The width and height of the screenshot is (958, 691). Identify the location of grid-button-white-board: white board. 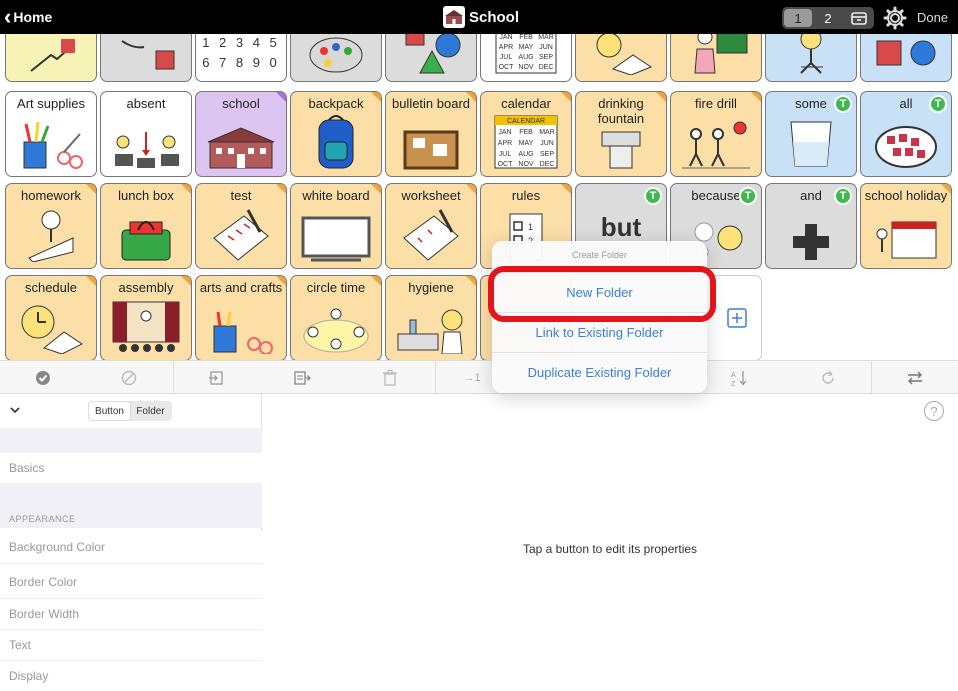
(336, 226).